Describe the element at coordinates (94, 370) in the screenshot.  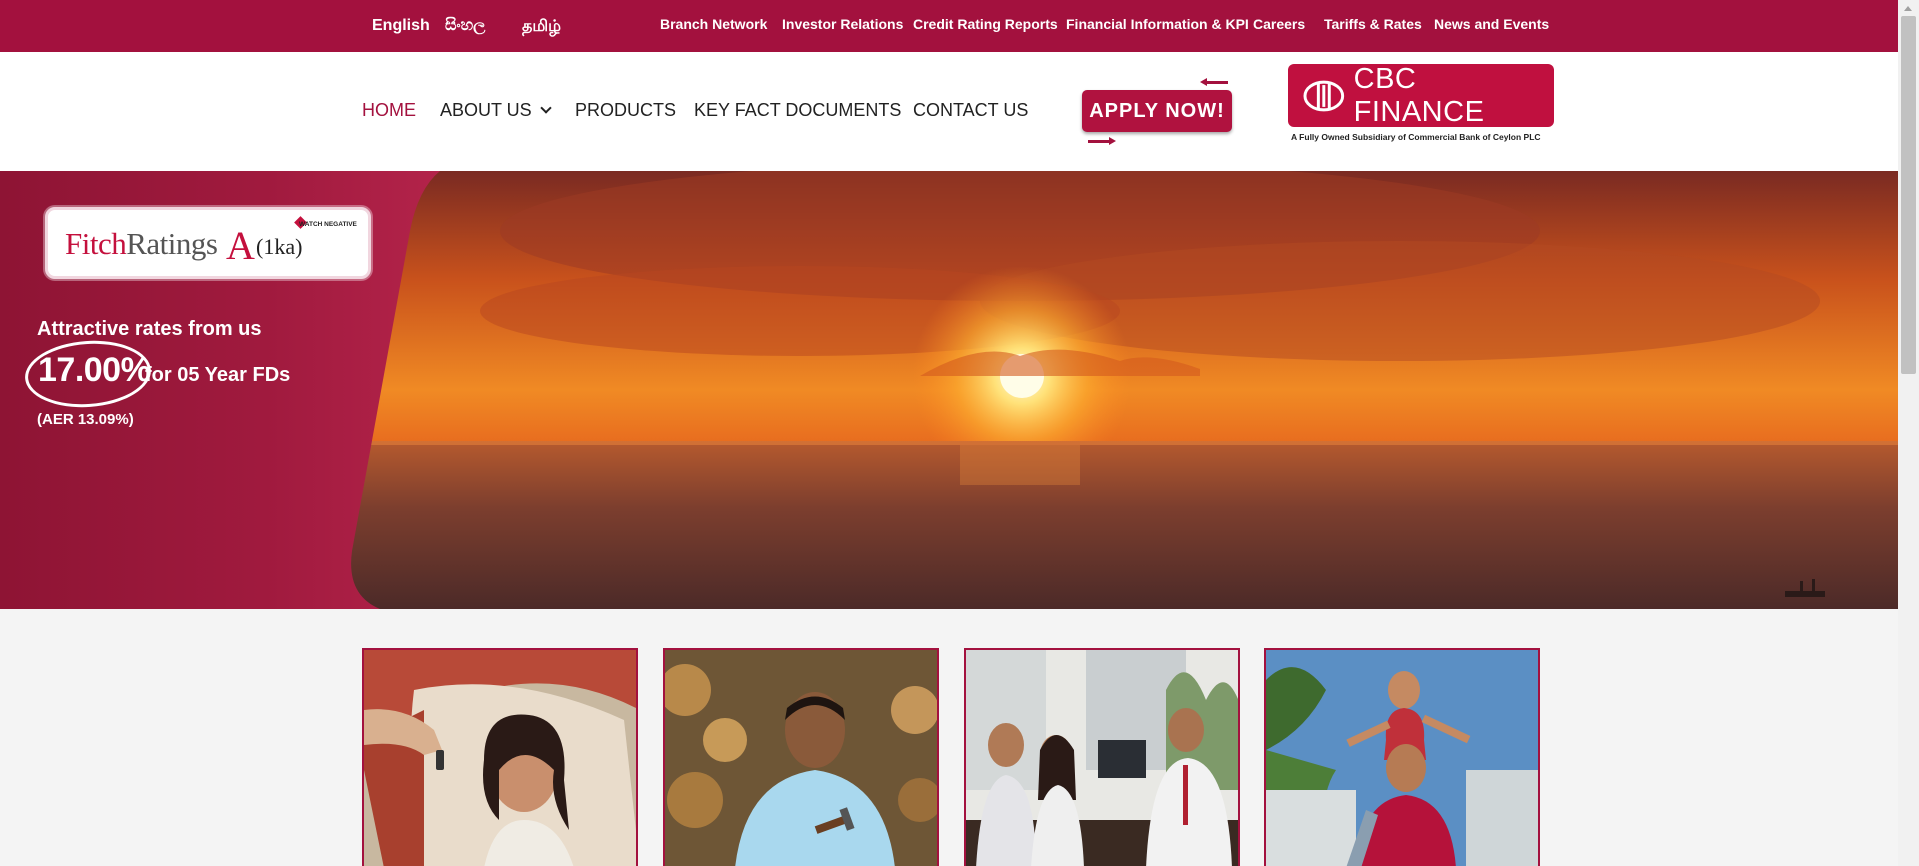
I see `promo-rate: 17.00%` at that location.